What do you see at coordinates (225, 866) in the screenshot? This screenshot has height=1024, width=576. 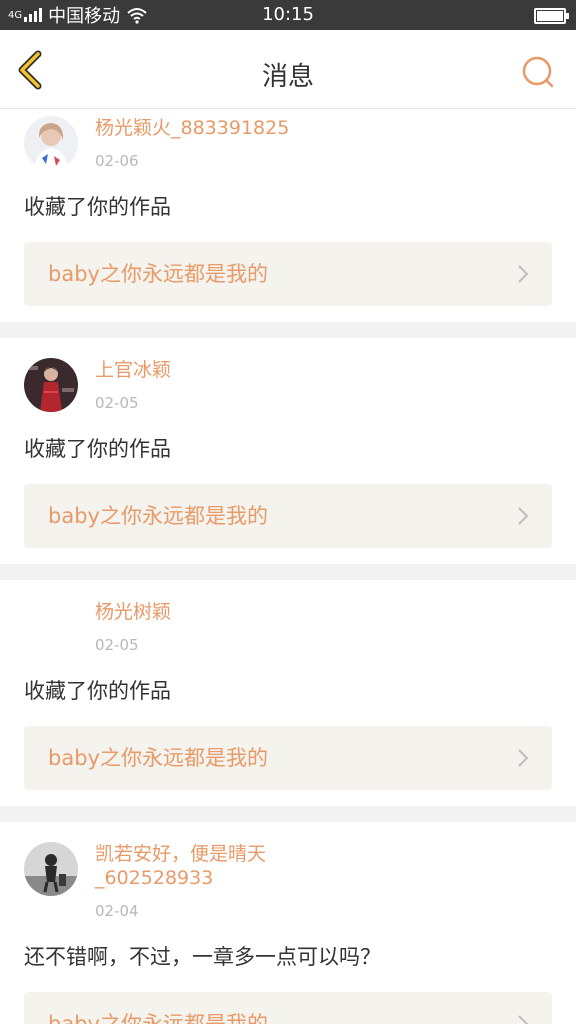 I see `user-name: 凯若安好，便是晴天_602528933` at bounding box center [225, 866].